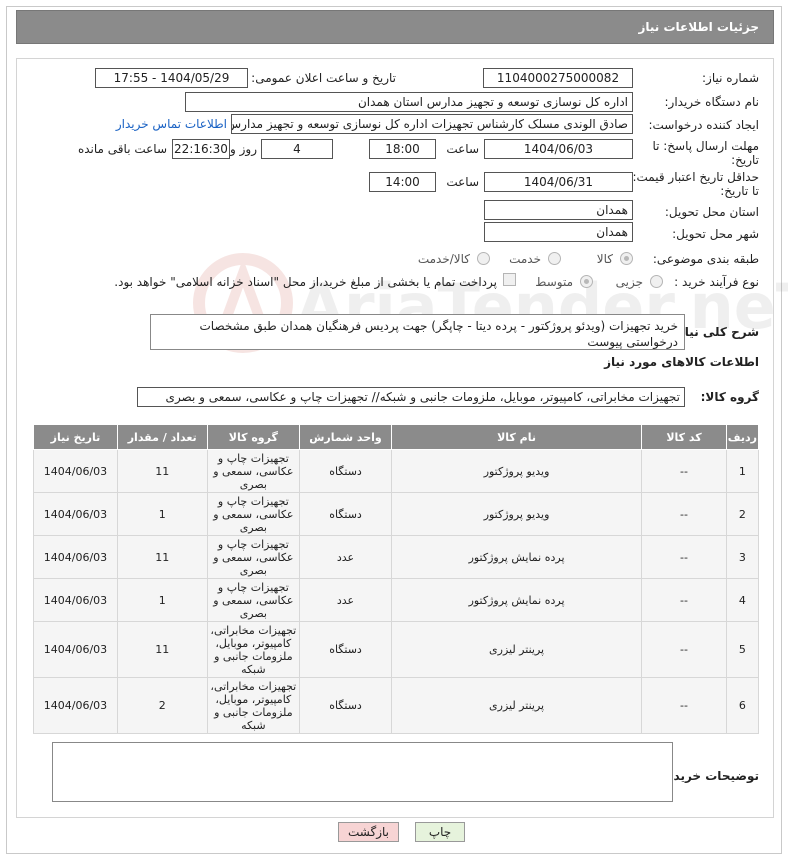 The width and height of the screenshot is (788, 860). Describe the element at coordinates (705, 259) in the screenshot. I see `category-label: طبقه بندی موضوعی:` at that location.